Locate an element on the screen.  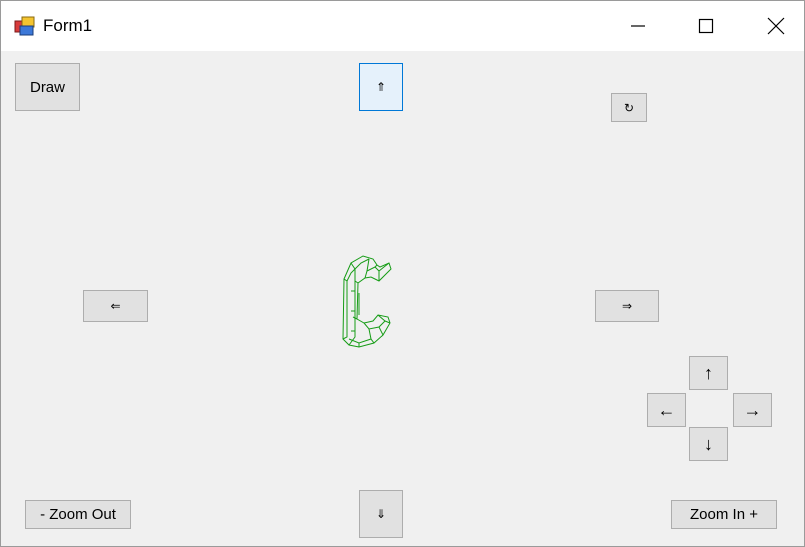
zoom-out-button: - Zoom Out is located at coordinates (78, 514).